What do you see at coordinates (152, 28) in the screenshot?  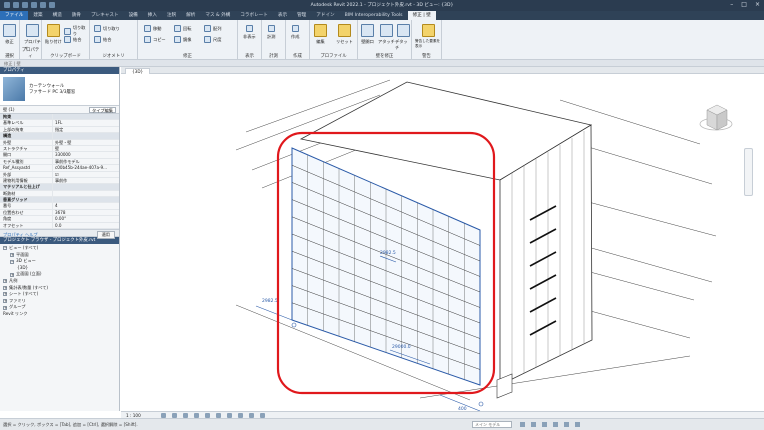 I see `move-button: 移動` at bounding box center [152, 28].